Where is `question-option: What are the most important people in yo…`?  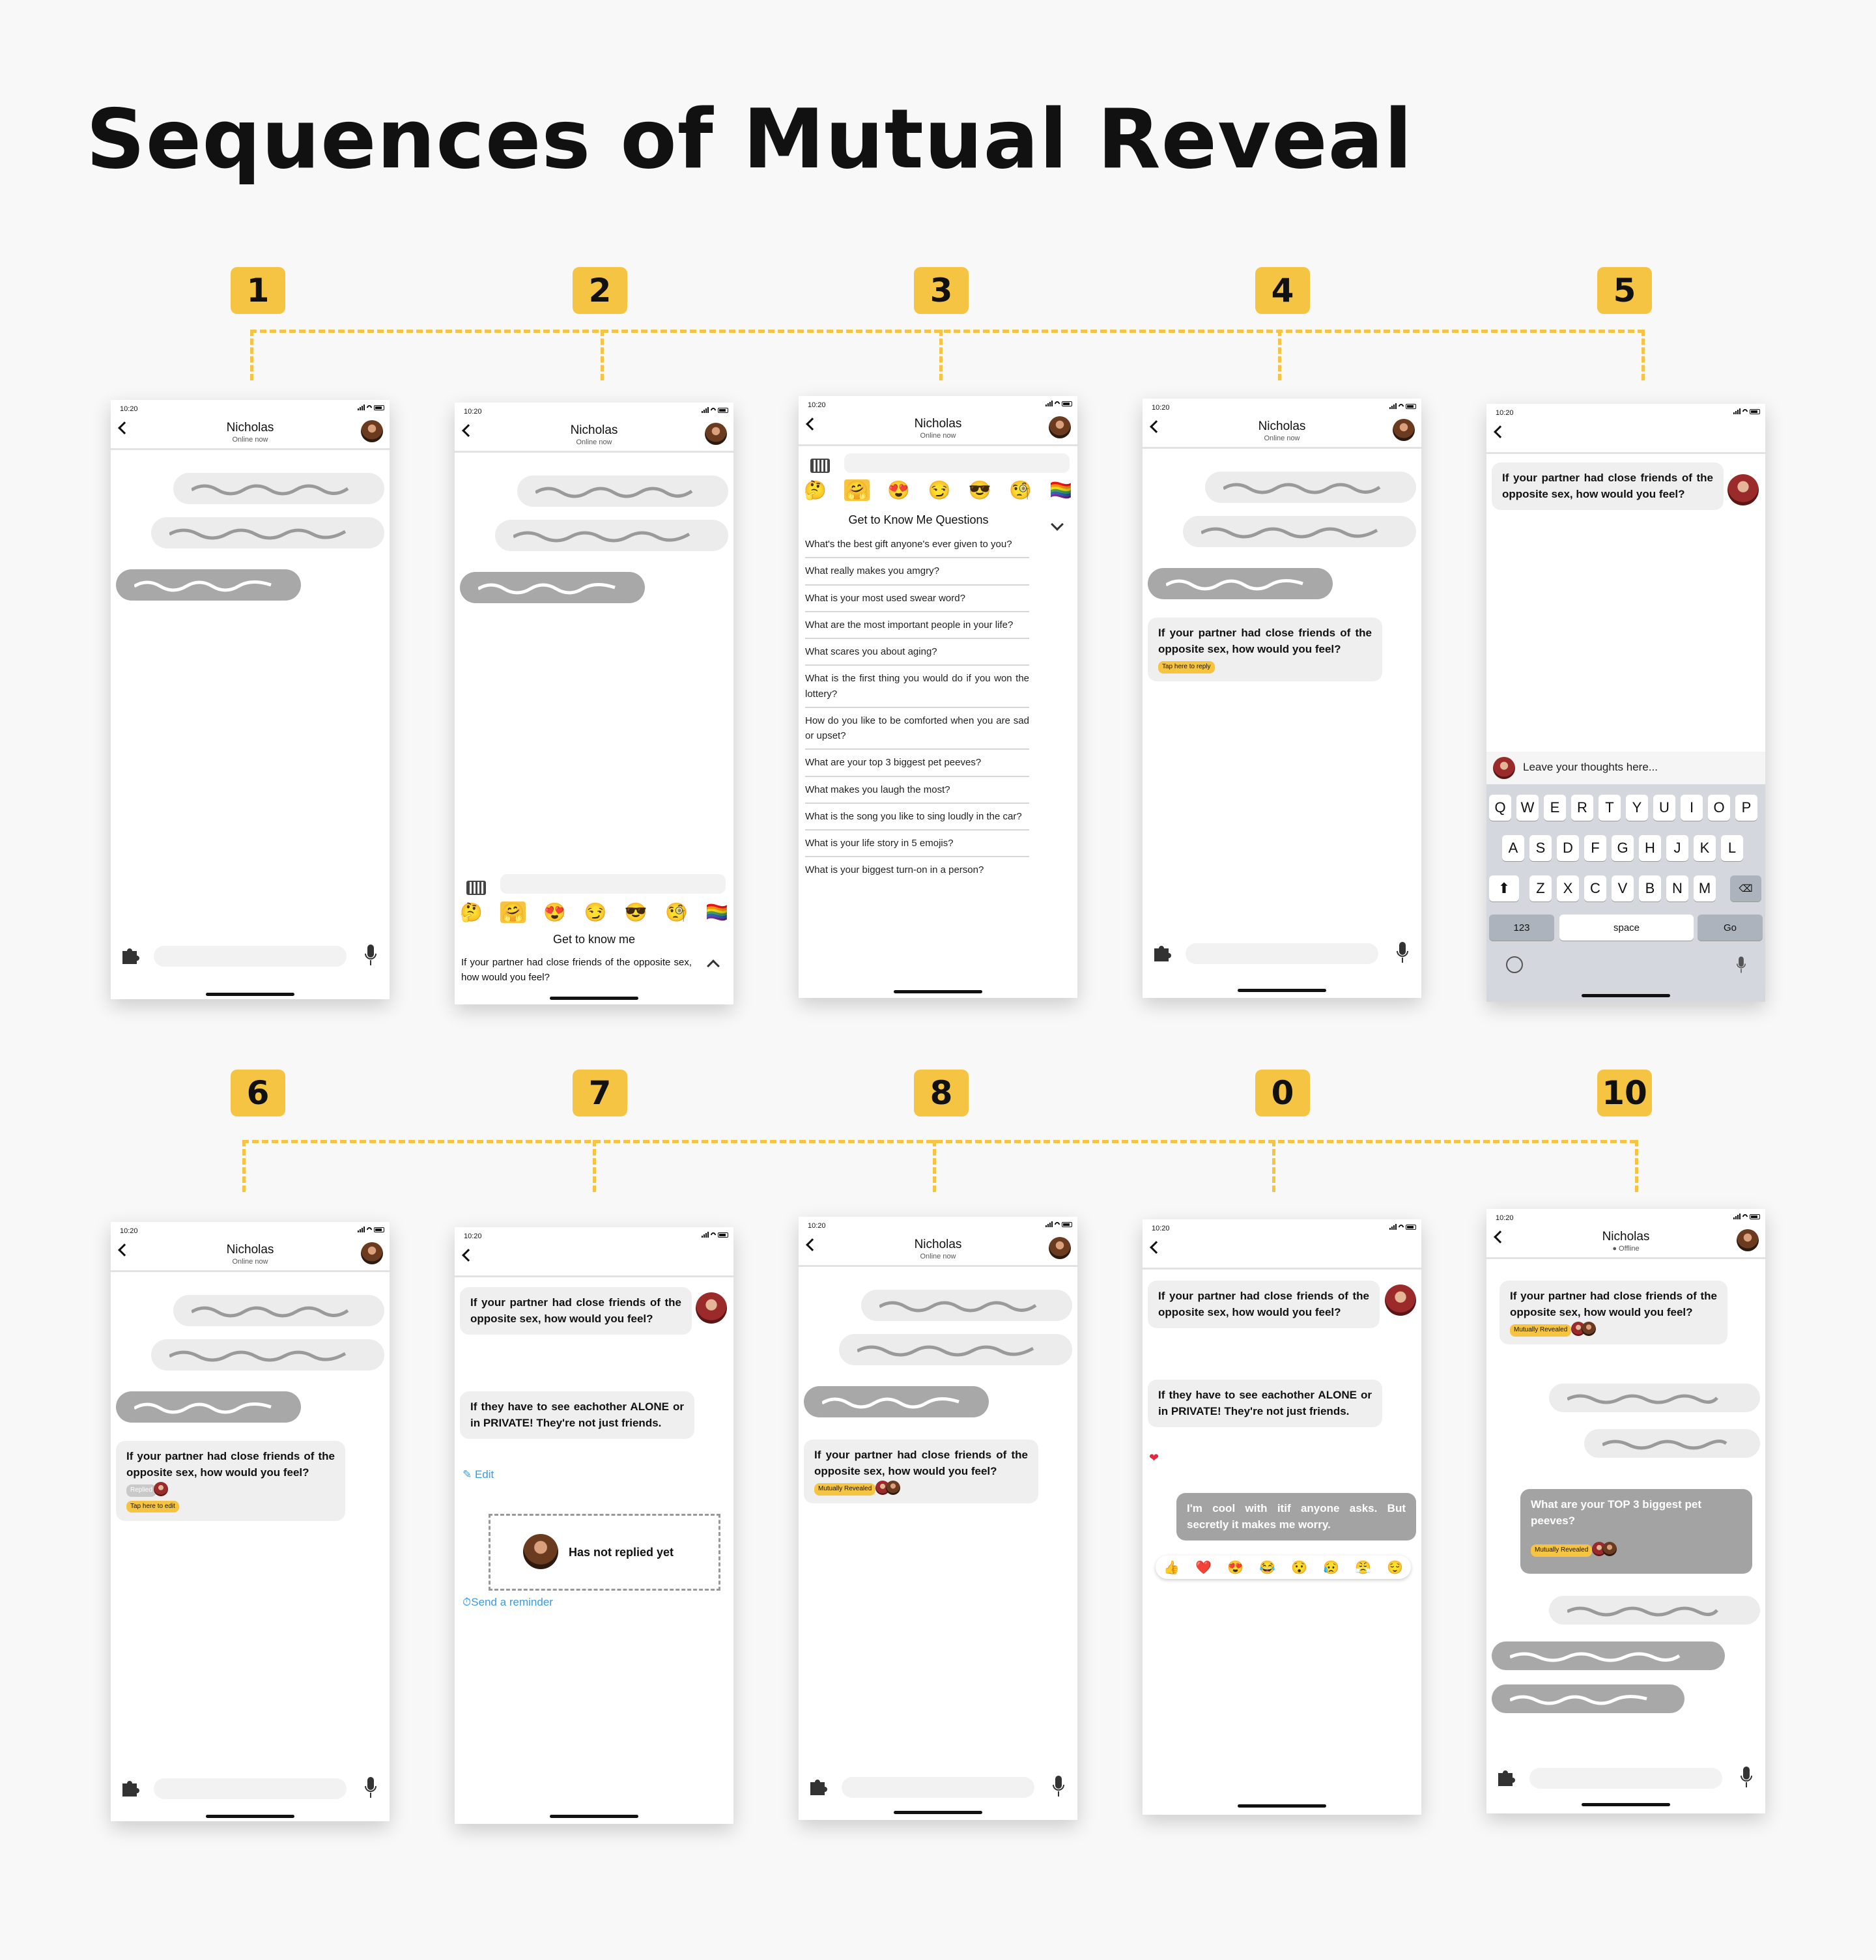 question-option: What are the most important people in yo… is located at coordinates (917, 625).